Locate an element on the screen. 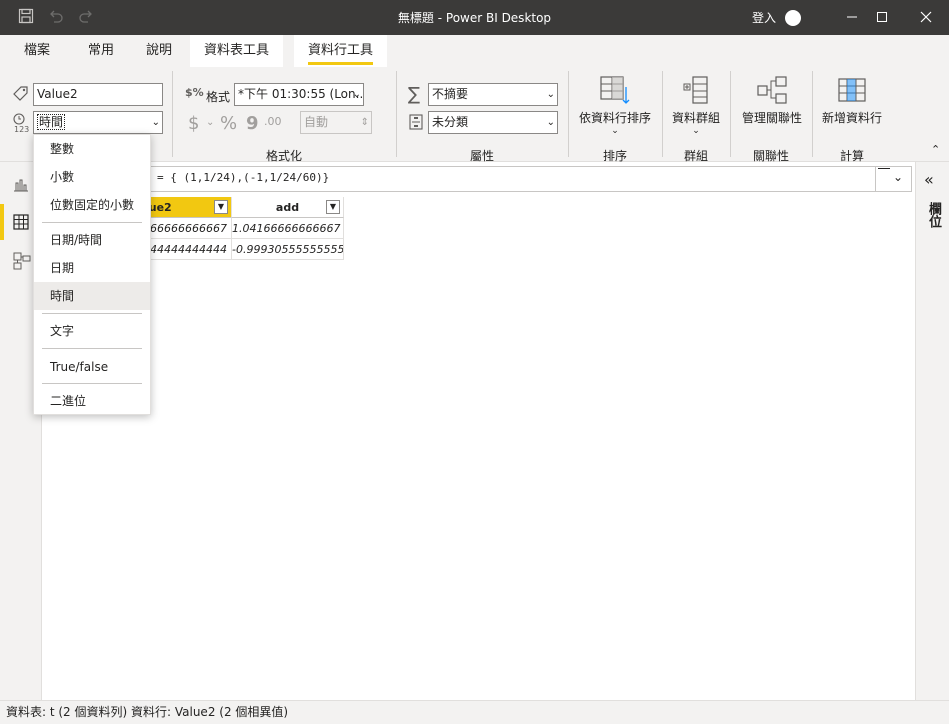  tab-table-tools: 資料表工具 is located at coordinates (237, 51).